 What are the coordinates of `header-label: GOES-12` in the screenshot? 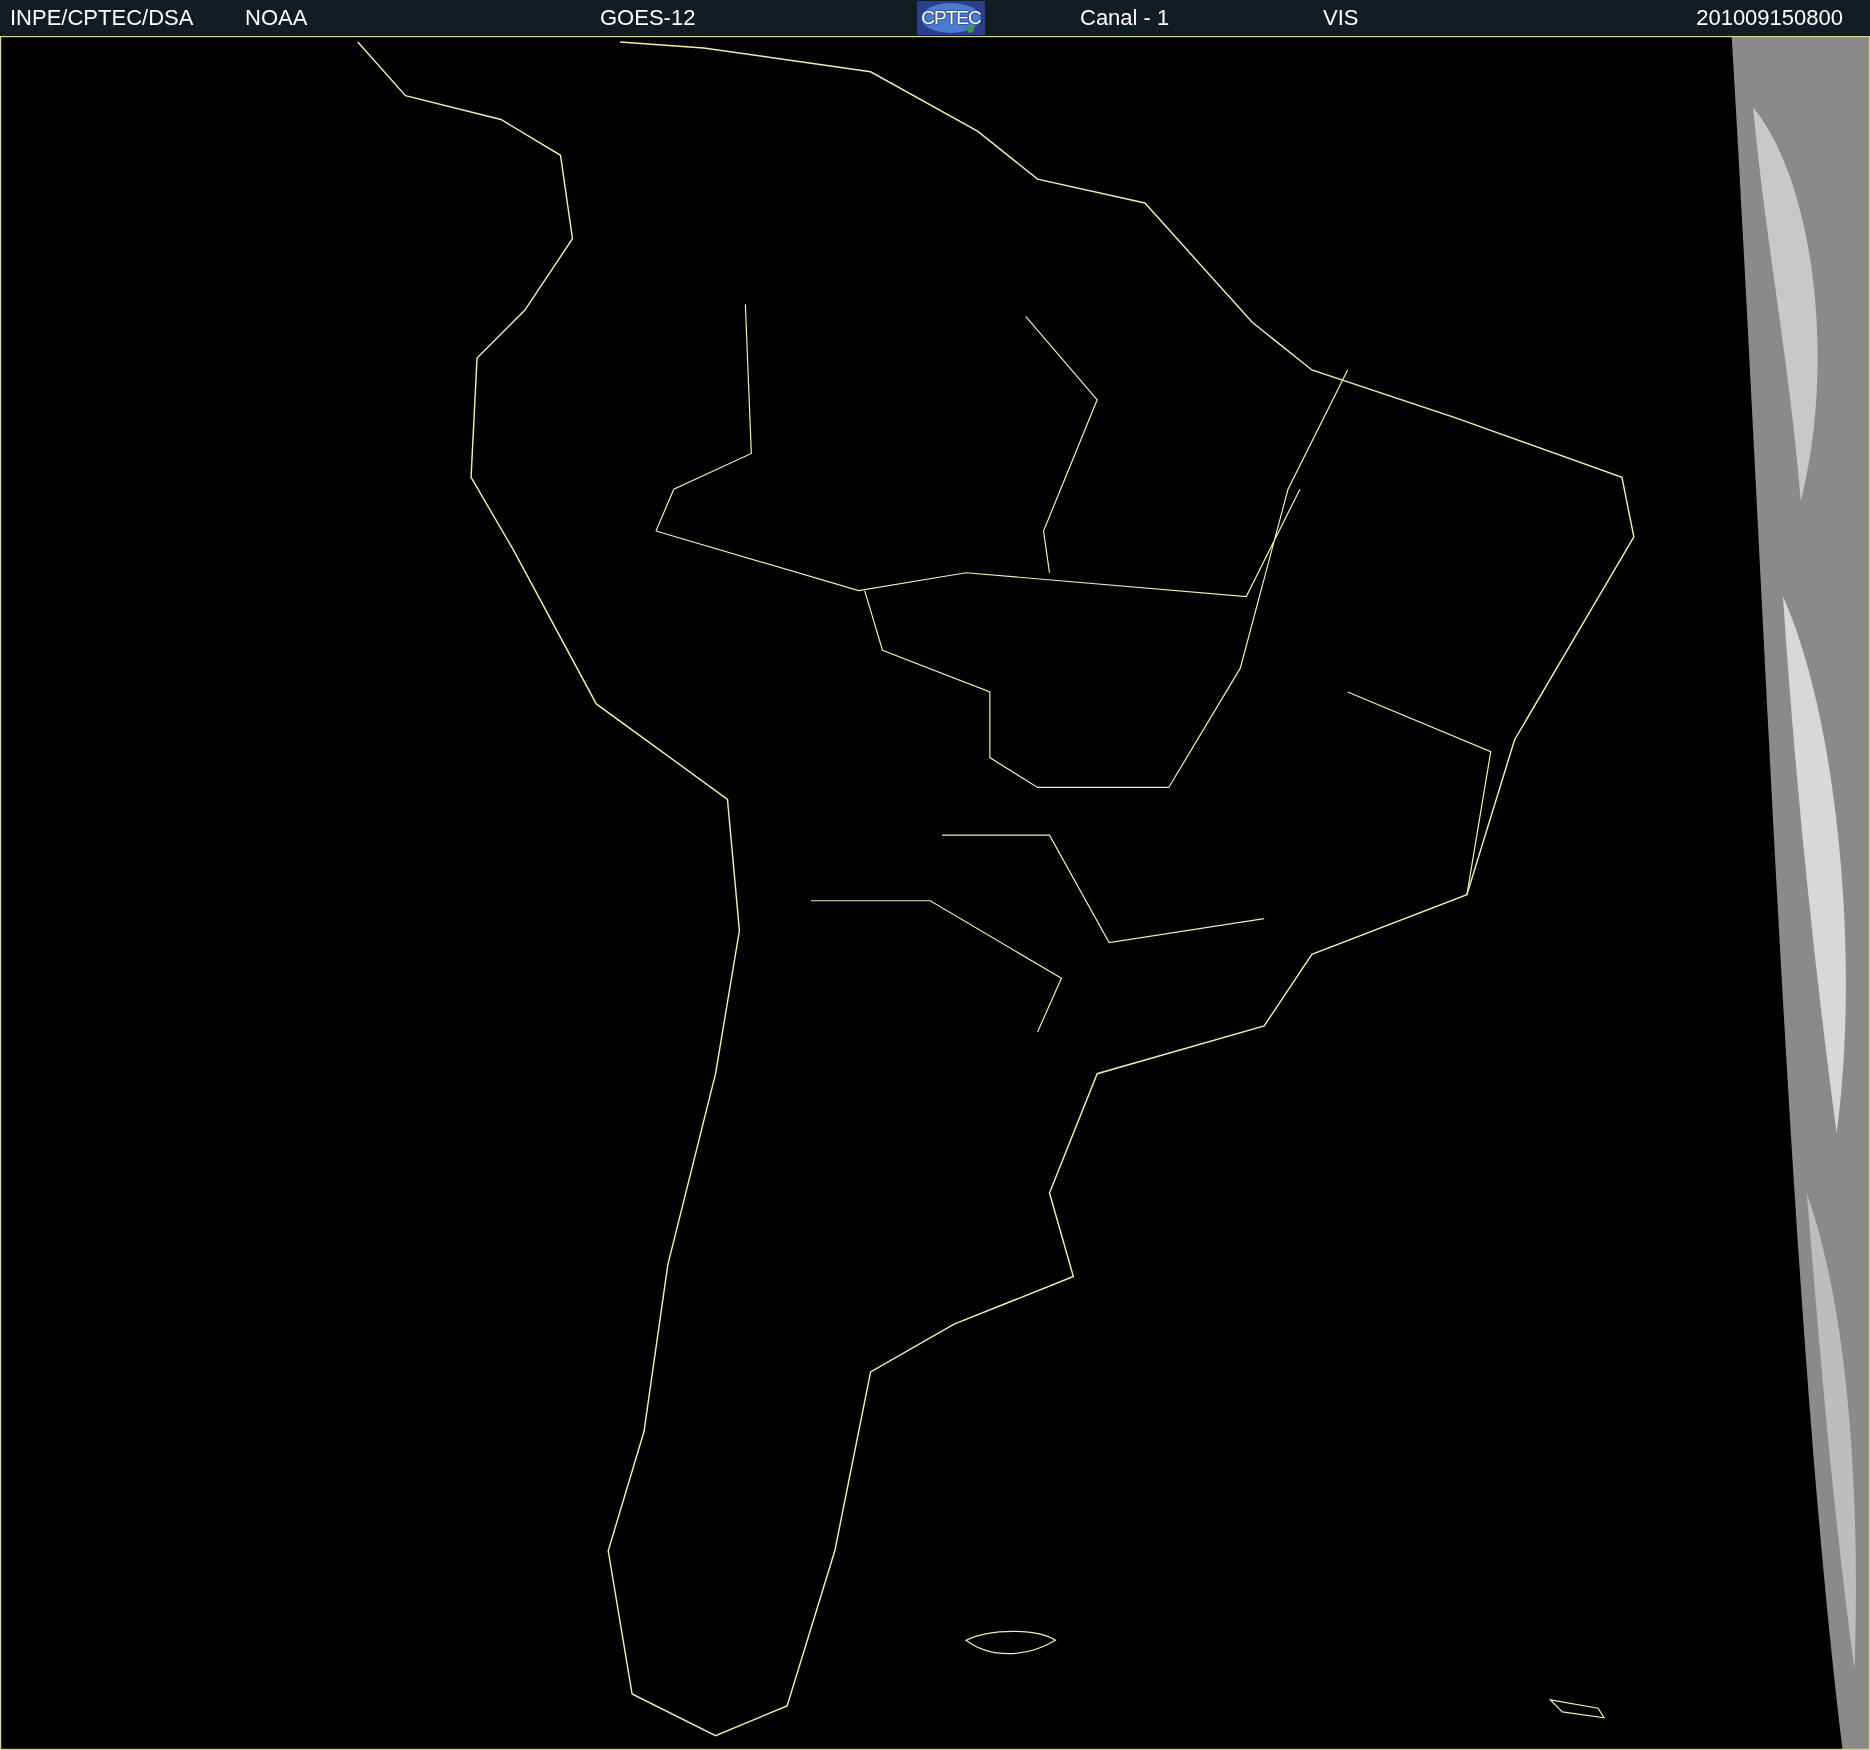 It's located at (648, 18).